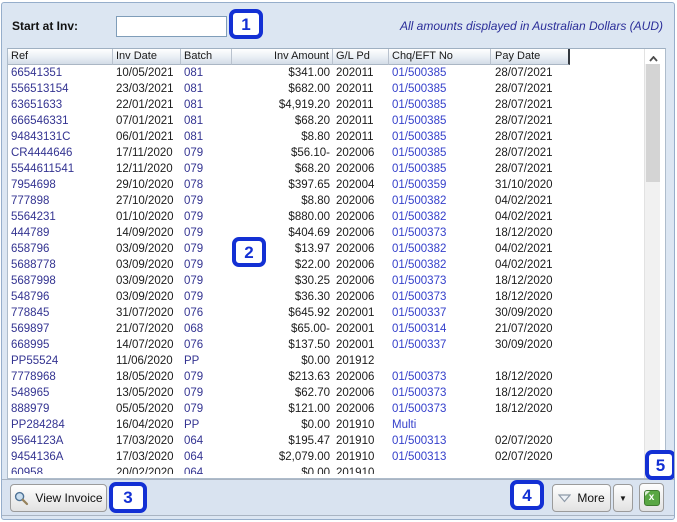  I want to click on column-header-chq-eft-no: Chq/EFT No, so click(440, 57).